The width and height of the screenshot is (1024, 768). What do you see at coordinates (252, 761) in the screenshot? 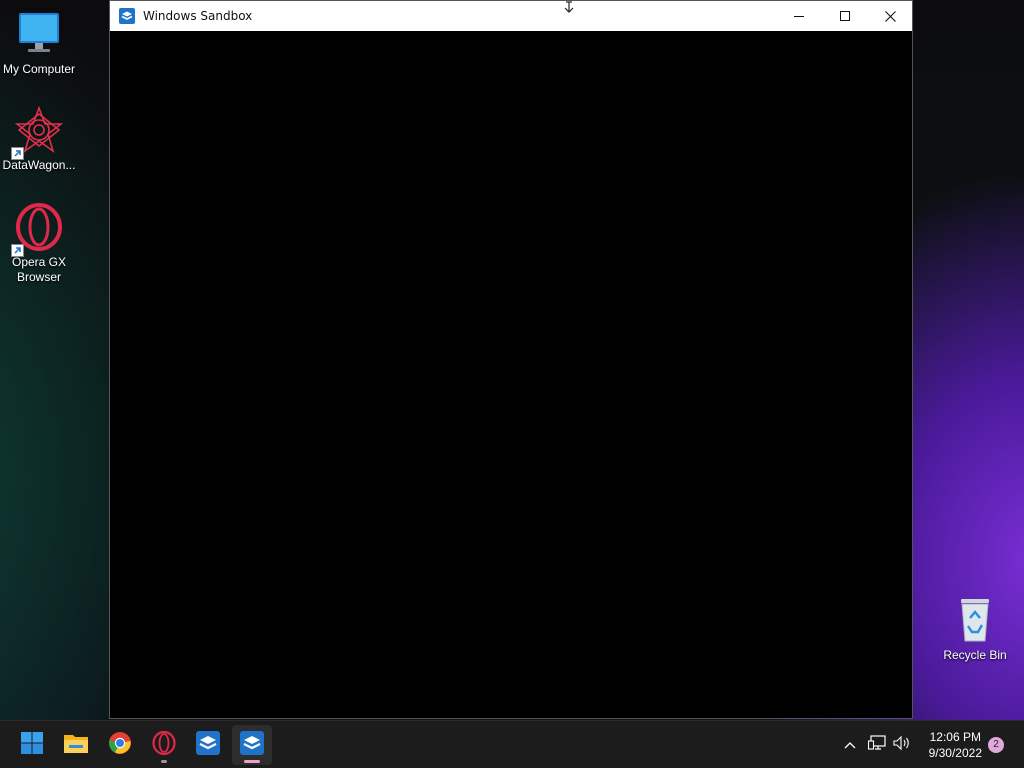
I see `active-indicator` at bounding box center [252, 761].